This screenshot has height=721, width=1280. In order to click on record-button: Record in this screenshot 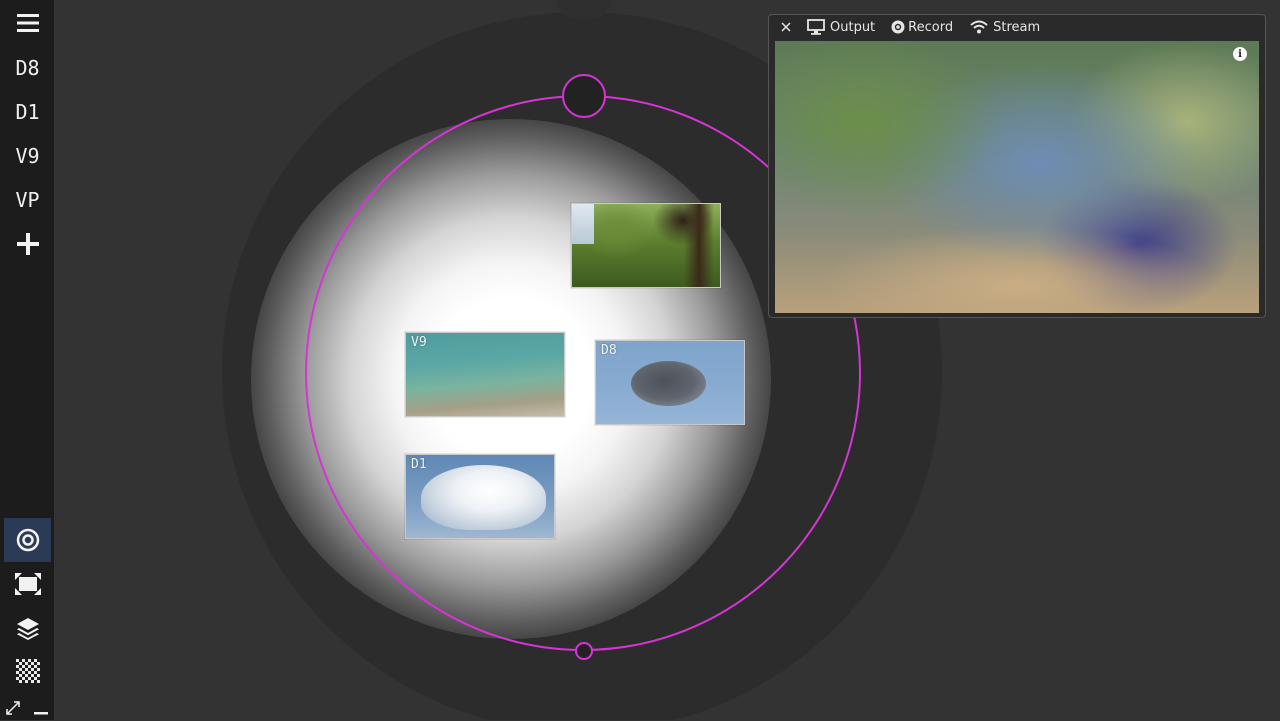, I will do `click(922, 27)`.